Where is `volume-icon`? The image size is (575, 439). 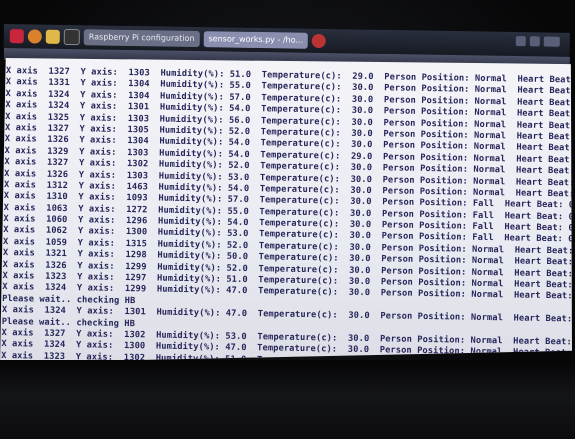
volume-icon is located at coordinates (534, 41).